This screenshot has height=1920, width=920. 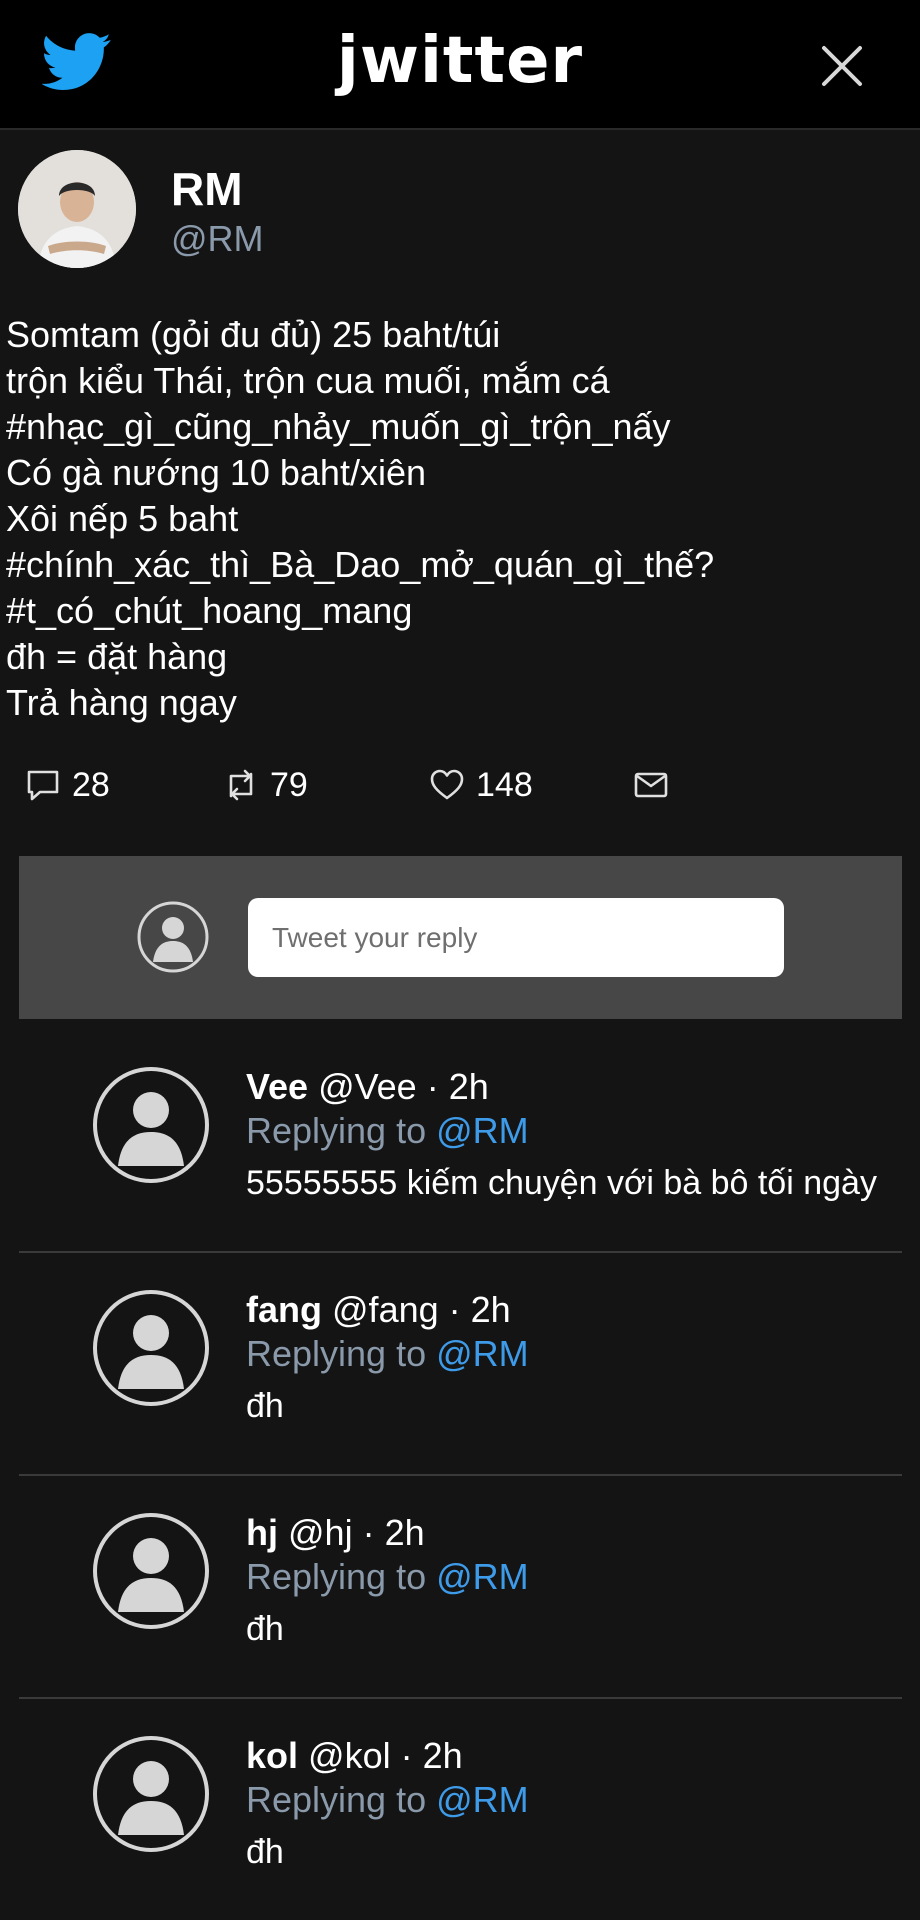 What do you see at coordinates (216, 472) in the screenshot?
I see `tweet-line: Có gà nướng 10 baht/xiên` at bounding box center [216, 472].